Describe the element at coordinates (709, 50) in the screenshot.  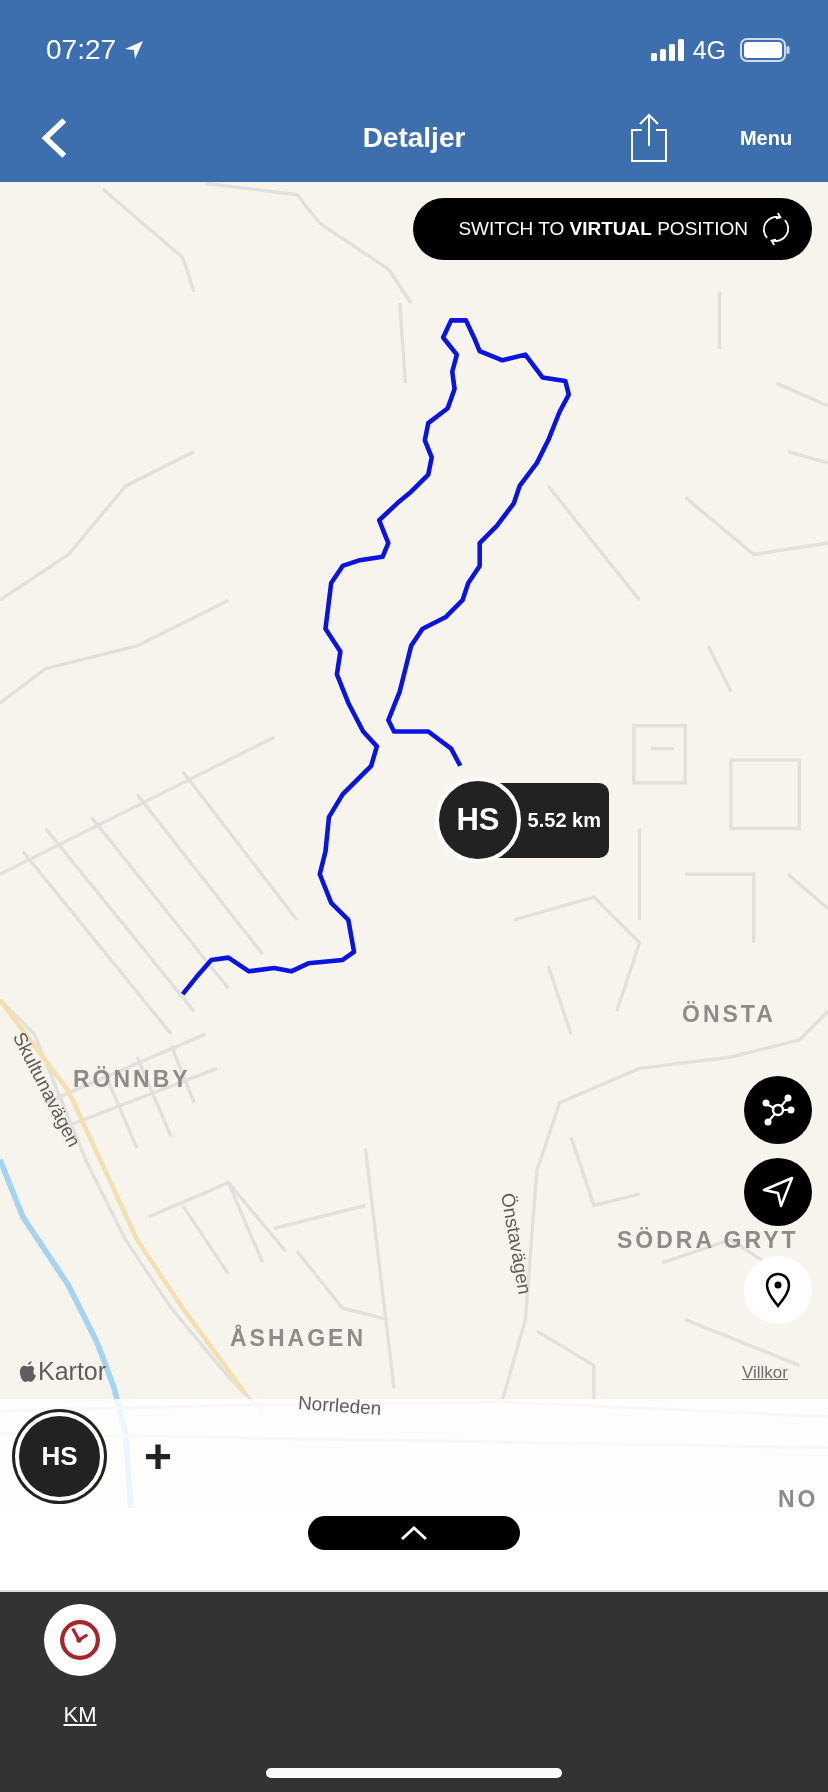
I see `network-label: 4G` at that location.